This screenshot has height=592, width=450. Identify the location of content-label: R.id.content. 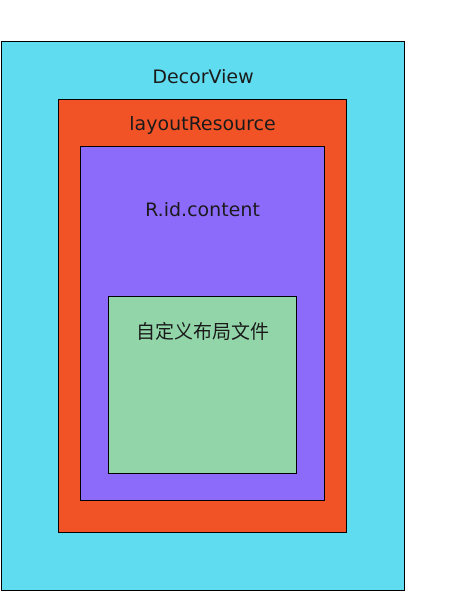
(202, 210).